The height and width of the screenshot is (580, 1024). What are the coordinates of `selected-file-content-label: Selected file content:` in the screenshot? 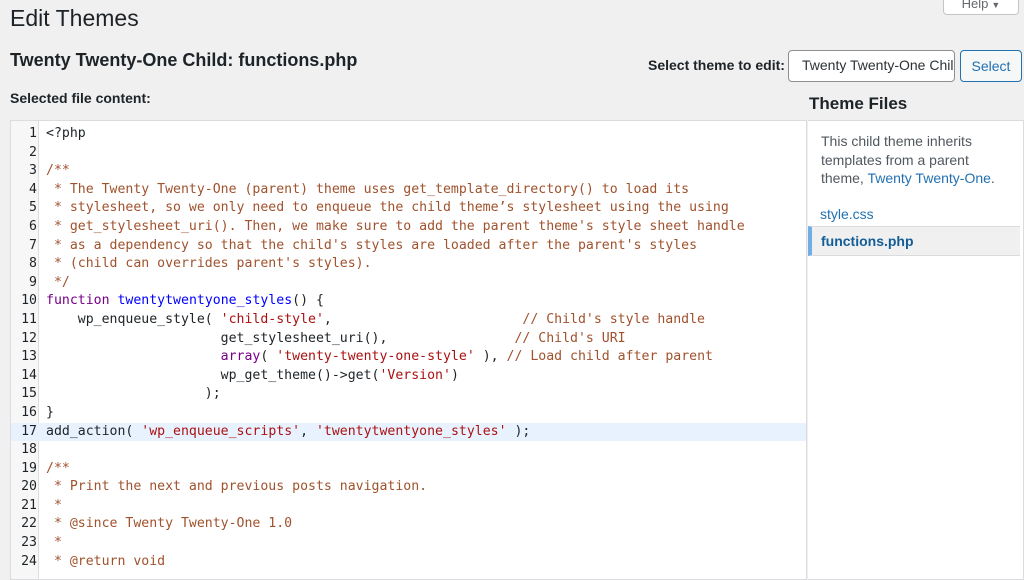 It's located at (80, 98).